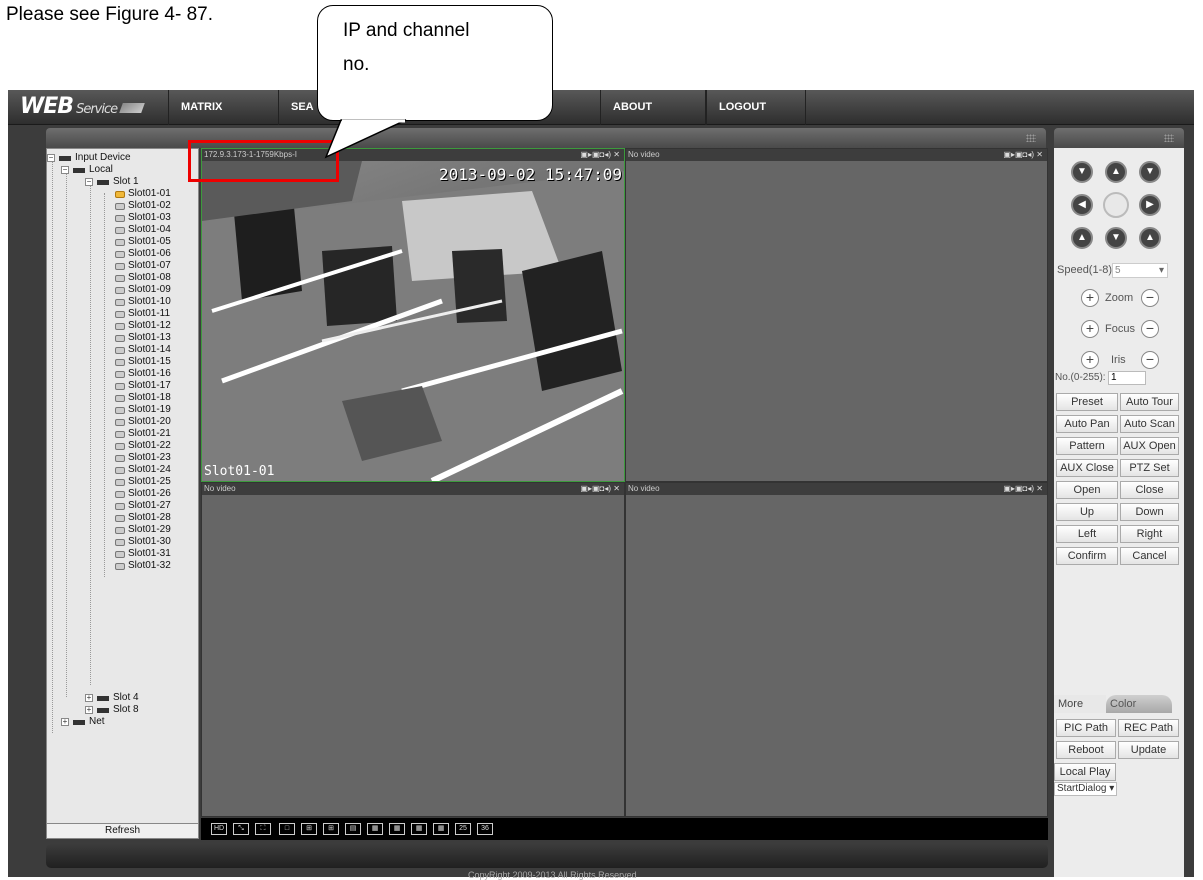  Describe the element at coordinates (143, 446) in the screenshot. I see `tree-channel-item: Slot01-22` at that location.